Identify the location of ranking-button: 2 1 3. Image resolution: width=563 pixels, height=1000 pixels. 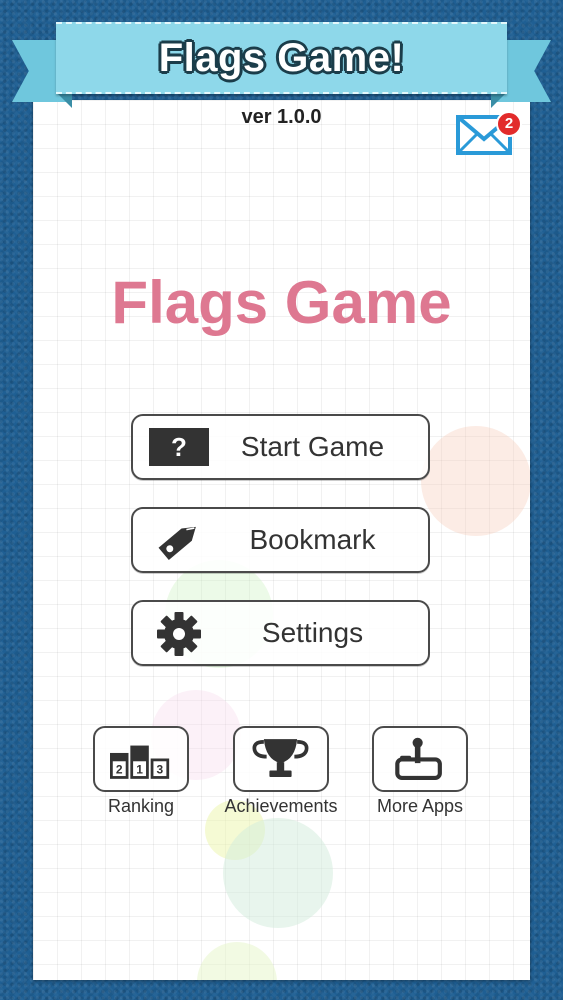
(141, 759).